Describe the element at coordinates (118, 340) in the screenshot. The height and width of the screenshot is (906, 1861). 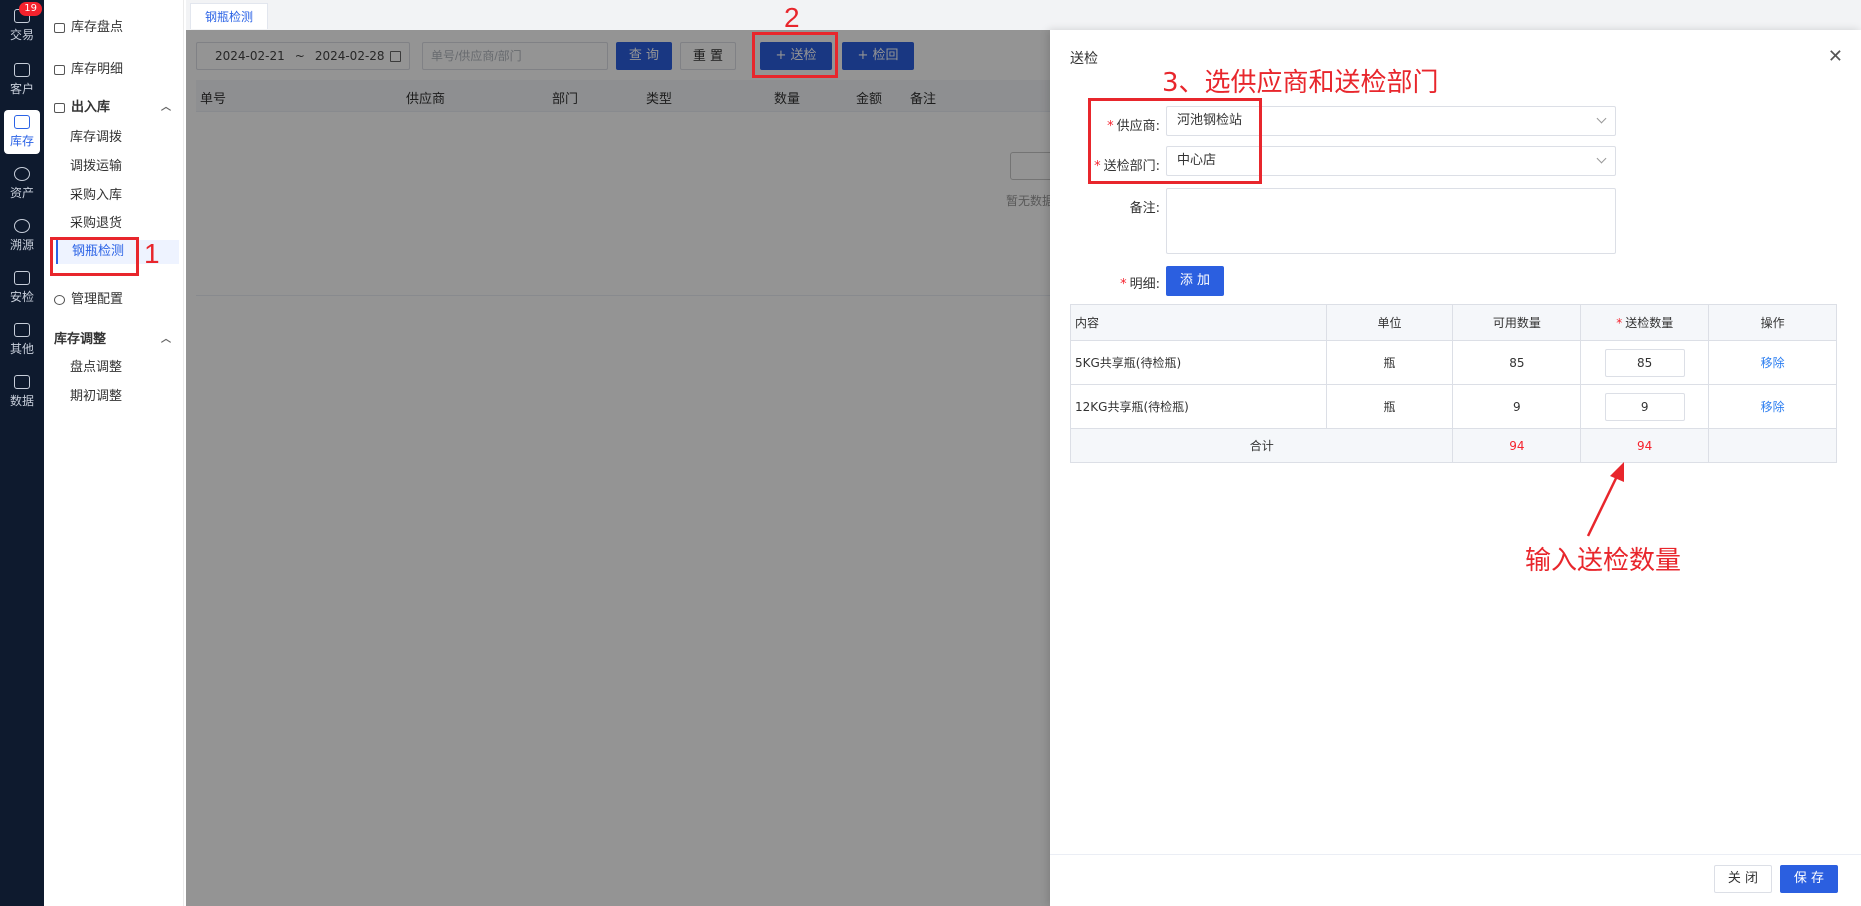
I see `sidebar-group-adjust: 库存调整 ︿` at that location.